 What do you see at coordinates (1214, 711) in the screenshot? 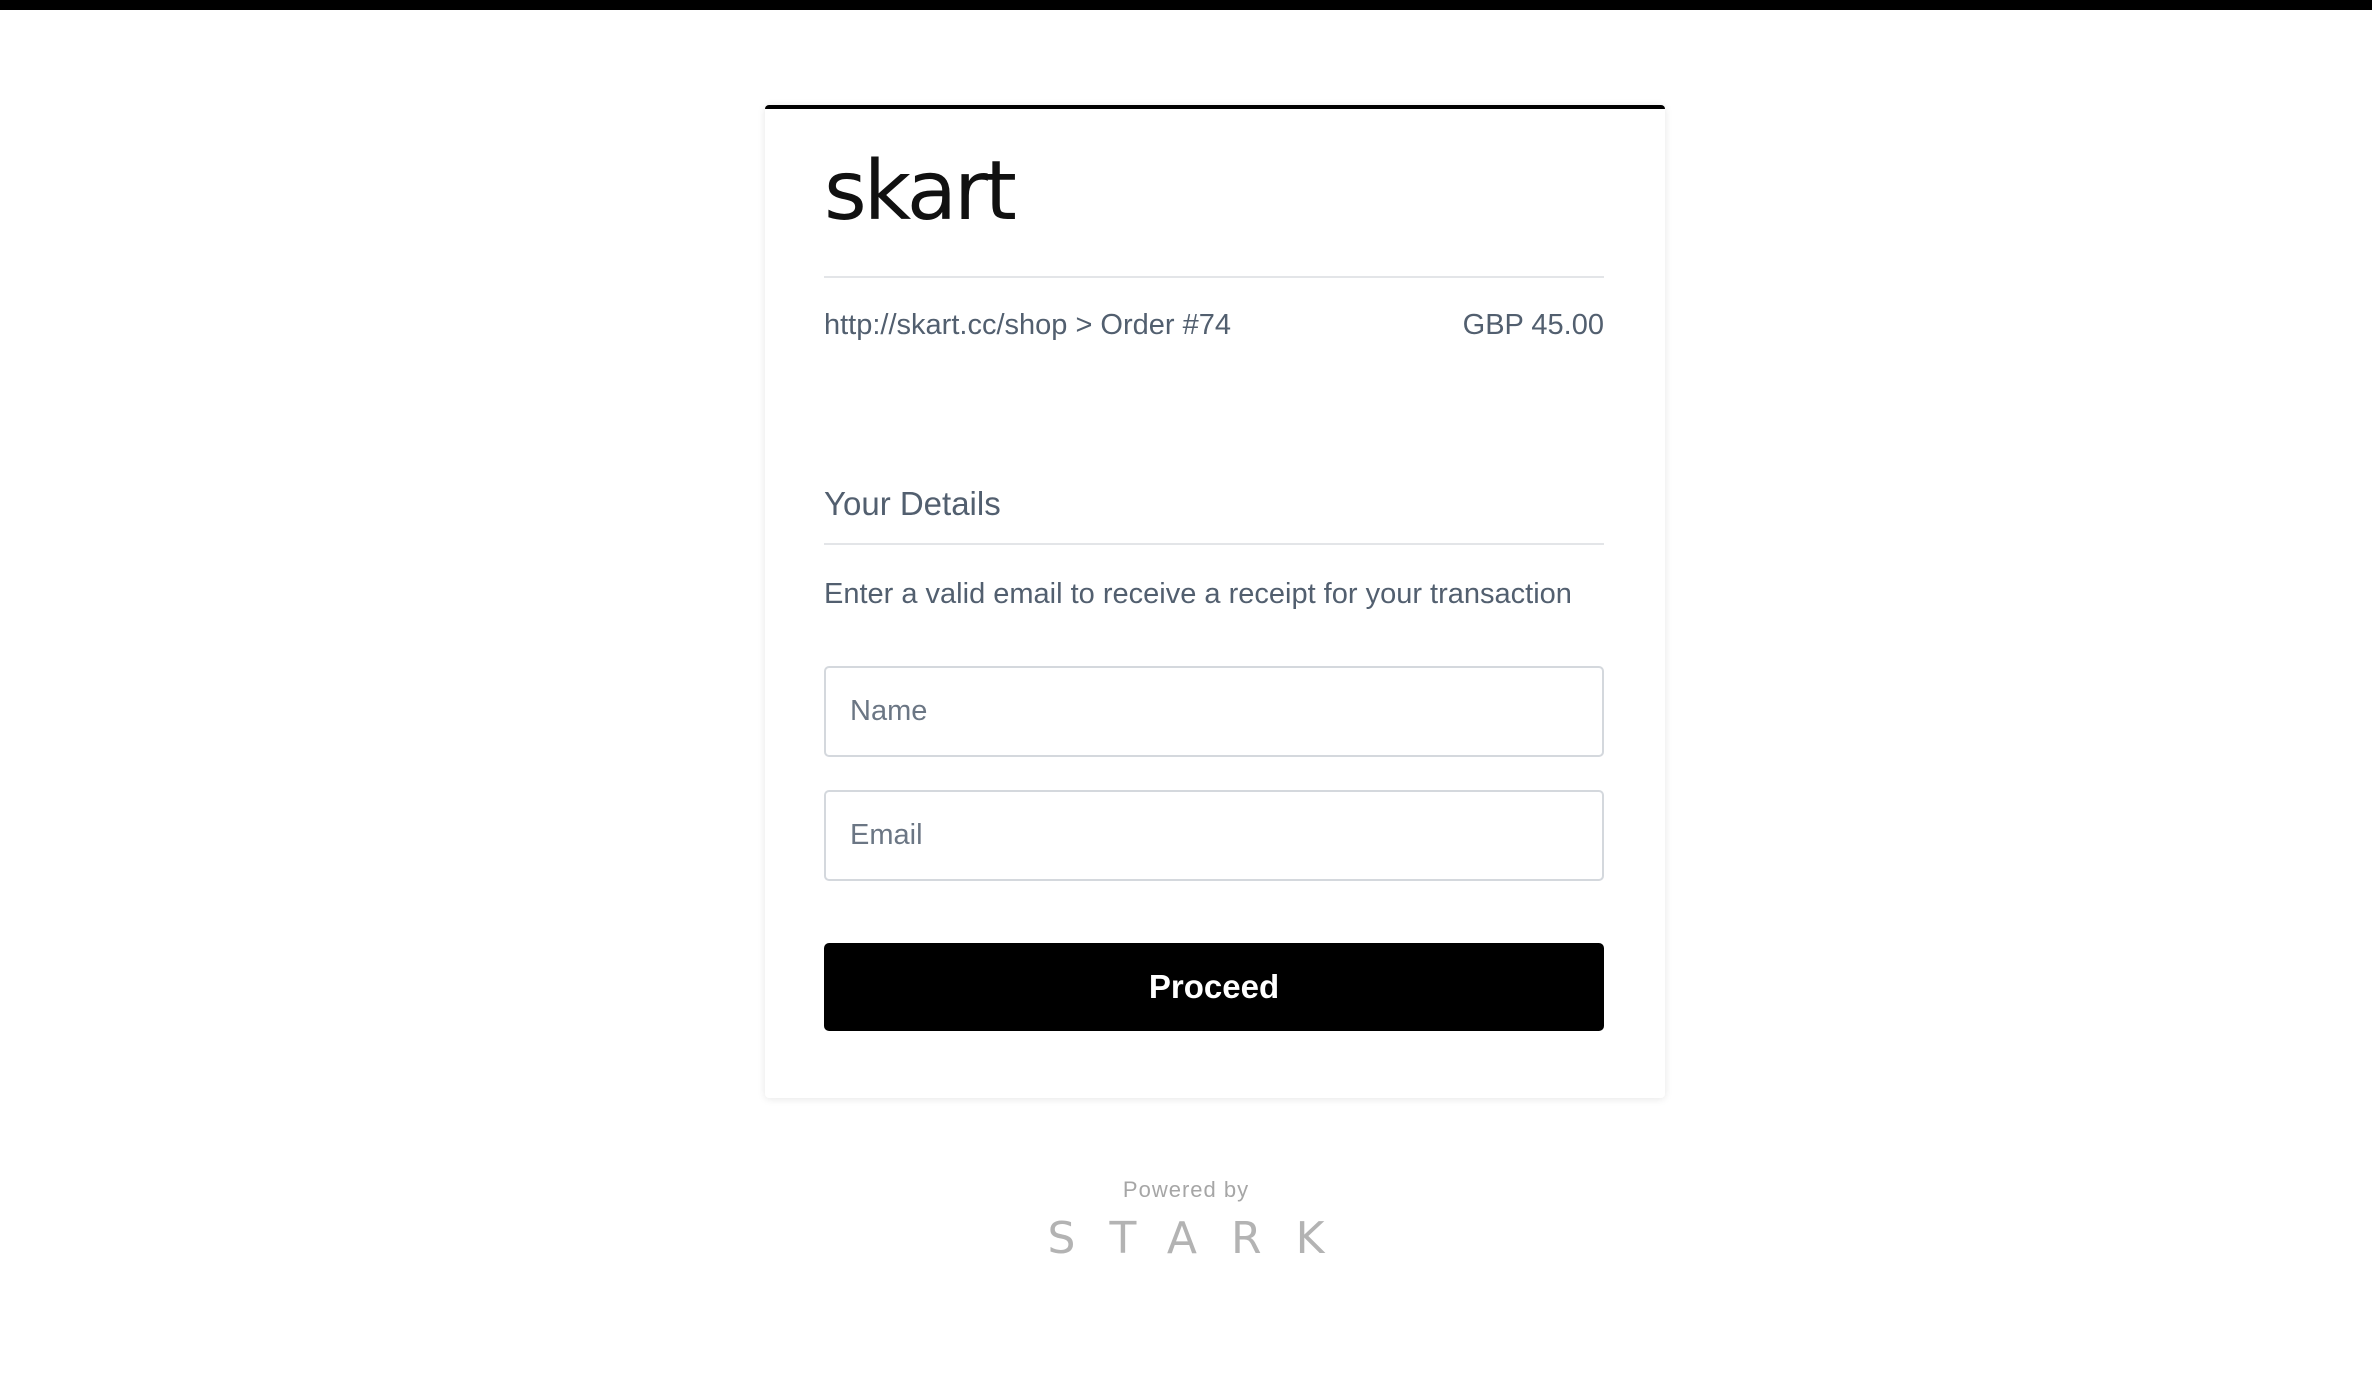
I see `name-field` at bounding box center [1214, 711].